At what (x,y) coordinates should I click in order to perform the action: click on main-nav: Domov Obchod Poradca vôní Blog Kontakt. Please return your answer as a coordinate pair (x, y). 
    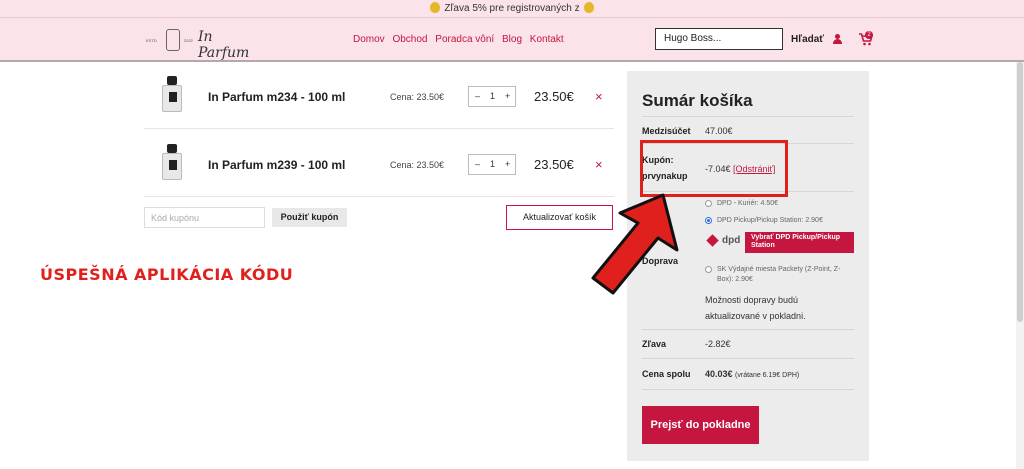
    Looking at the image, I should click on (461, 39).